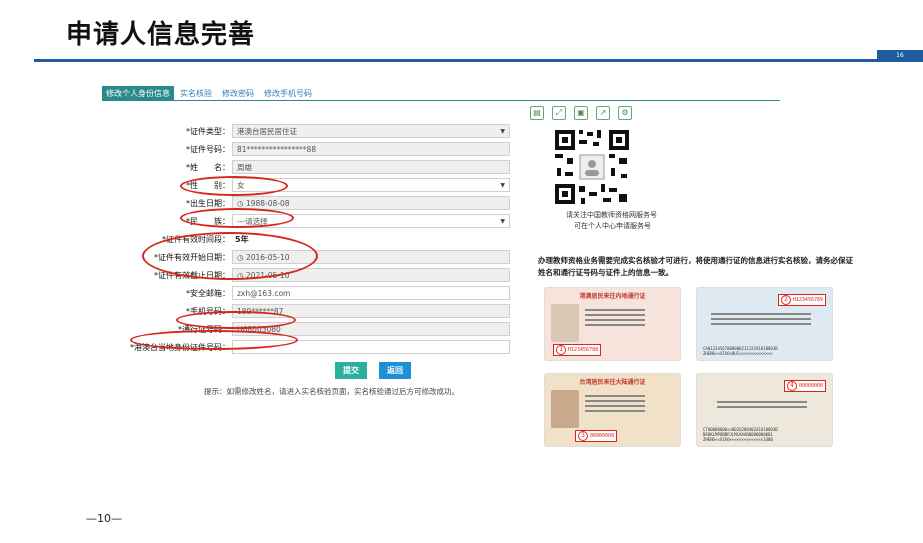 Image resolution: width=923 pixels, height=543 pixels. I want to click on form-row: *证件类型： 港澳台居民居住证 ▼, so click(320, 131).